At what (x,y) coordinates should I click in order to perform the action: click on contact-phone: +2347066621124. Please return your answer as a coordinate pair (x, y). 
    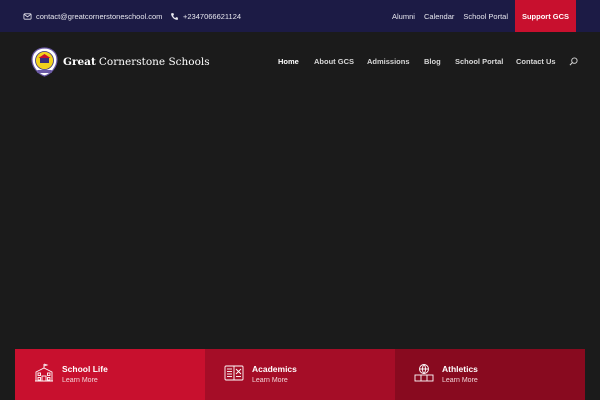
    Looking at the image, I should click on (205, 16).